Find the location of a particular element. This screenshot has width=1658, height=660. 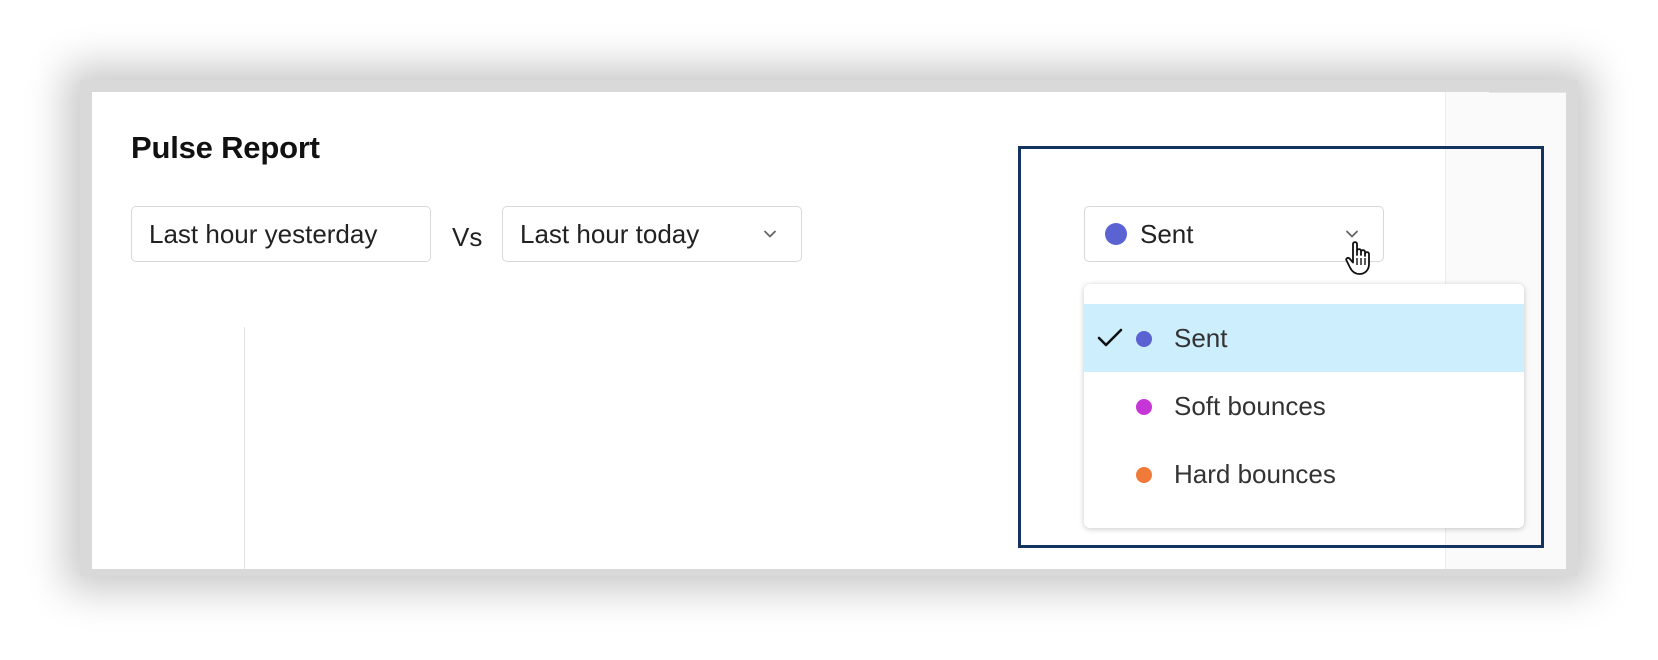

metric-option-soft-bounces: Soft bounces is located at coordinates (1304, 406).